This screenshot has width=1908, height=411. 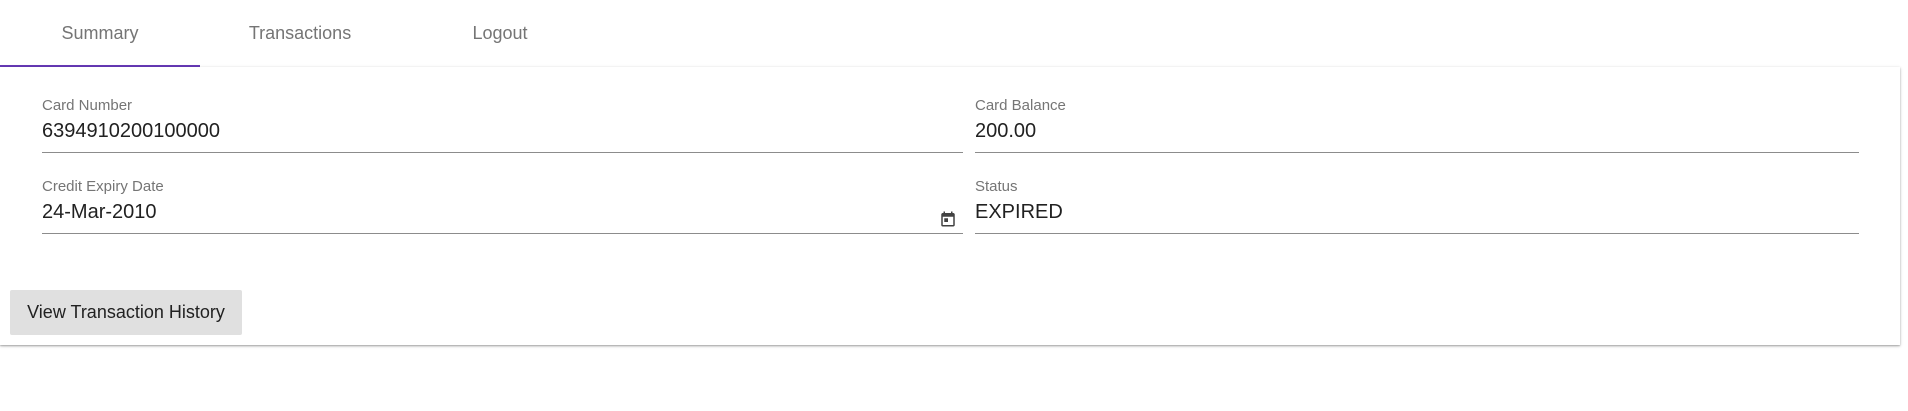 What do you see at coordinates (103, 186) in the screenshot?
I see `credit-expiry-date-label: Credit Expiry Date` at bounding box center [103, 186].